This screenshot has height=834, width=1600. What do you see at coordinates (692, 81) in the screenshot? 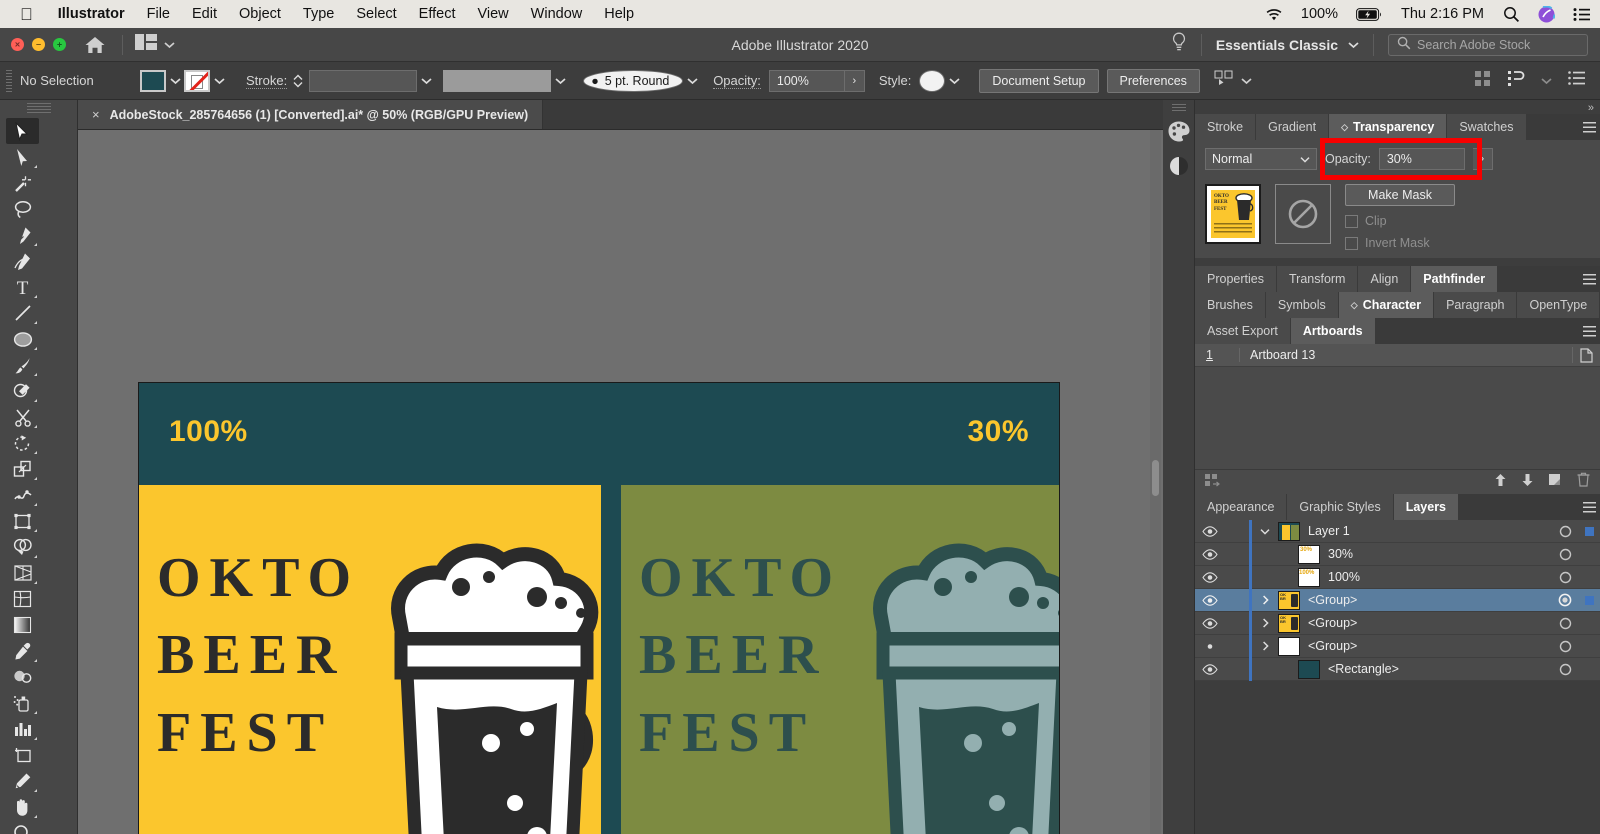
I see `brush-chevron-down-icon` at bounding box center [692, 81].